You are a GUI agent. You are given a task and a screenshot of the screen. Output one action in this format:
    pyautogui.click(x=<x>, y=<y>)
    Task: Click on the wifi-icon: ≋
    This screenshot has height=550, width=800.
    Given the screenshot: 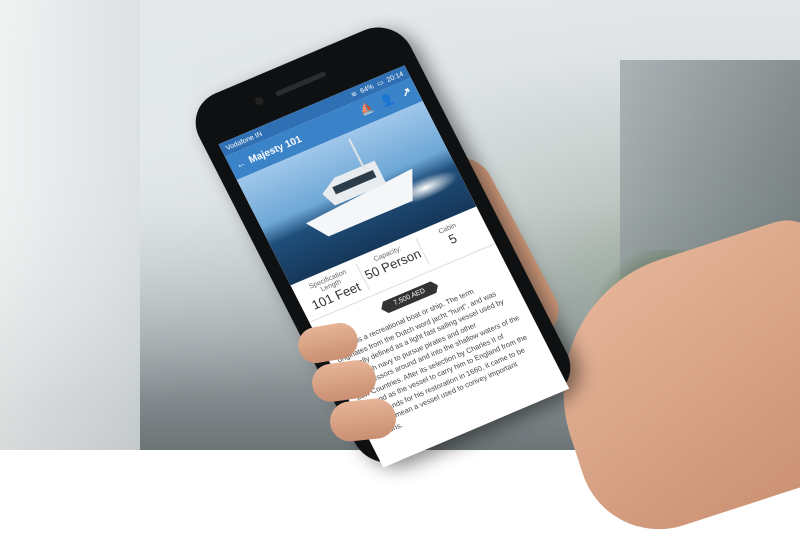 What is the action you would take?
    pyautogui.click(x=354, y=94)
    